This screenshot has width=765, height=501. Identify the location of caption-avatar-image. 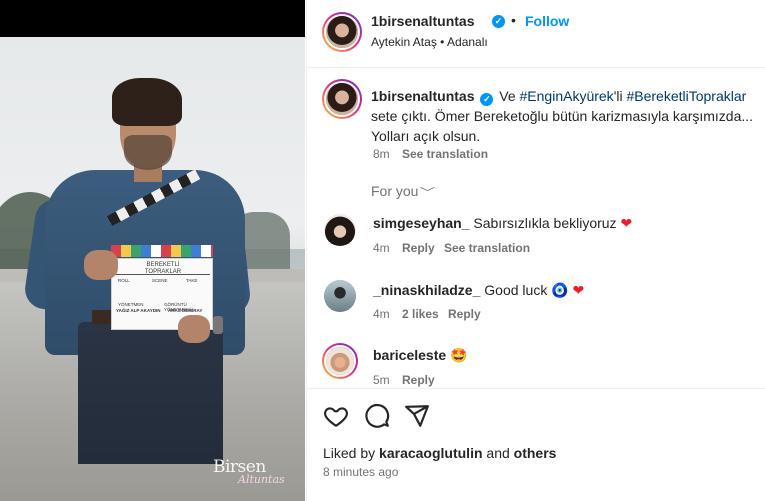
(342, 99).